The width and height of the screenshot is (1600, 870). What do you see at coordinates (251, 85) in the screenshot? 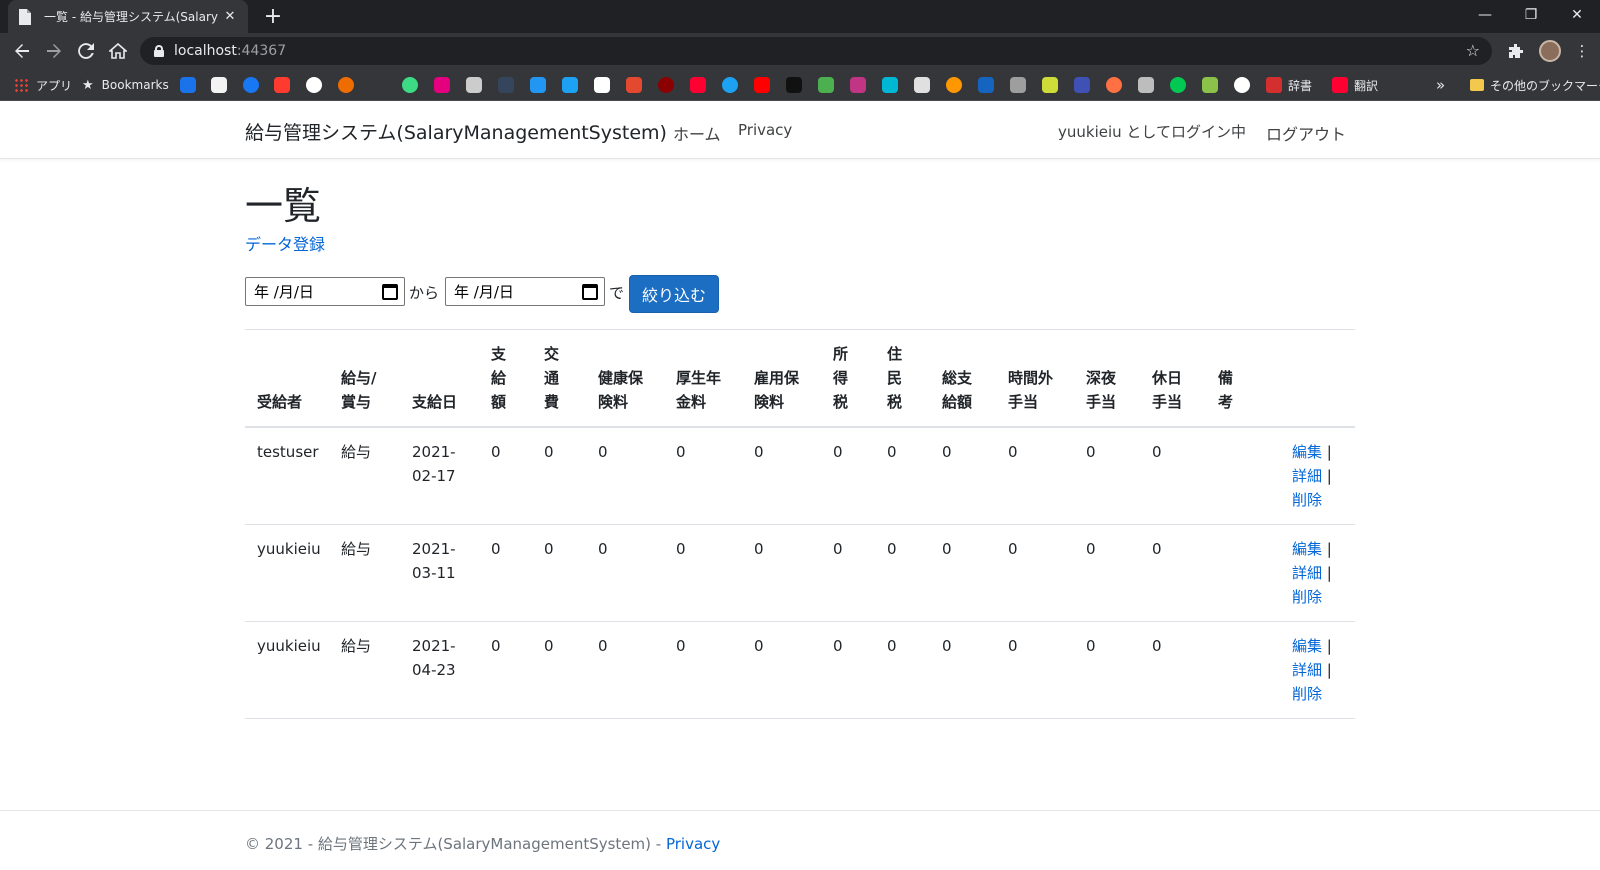
I see `facebook-icon` at bounding box center [251, 85].